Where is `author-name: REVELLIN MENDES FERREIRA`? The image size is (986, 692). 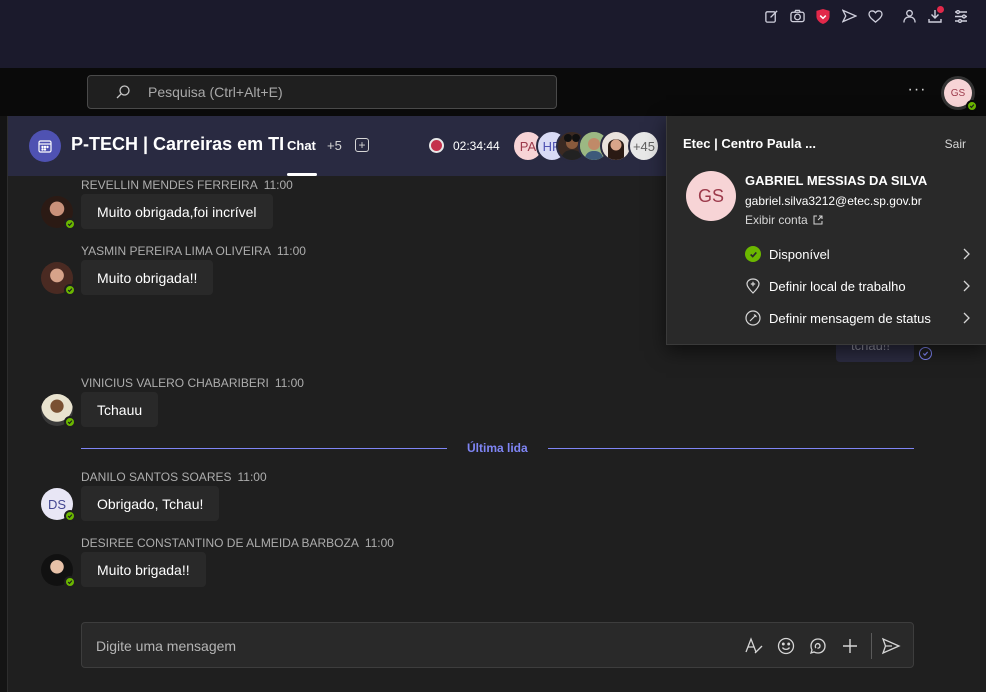 author-name: REVELLIN MENDES FERREIRA is located at coordinates (169, 185).